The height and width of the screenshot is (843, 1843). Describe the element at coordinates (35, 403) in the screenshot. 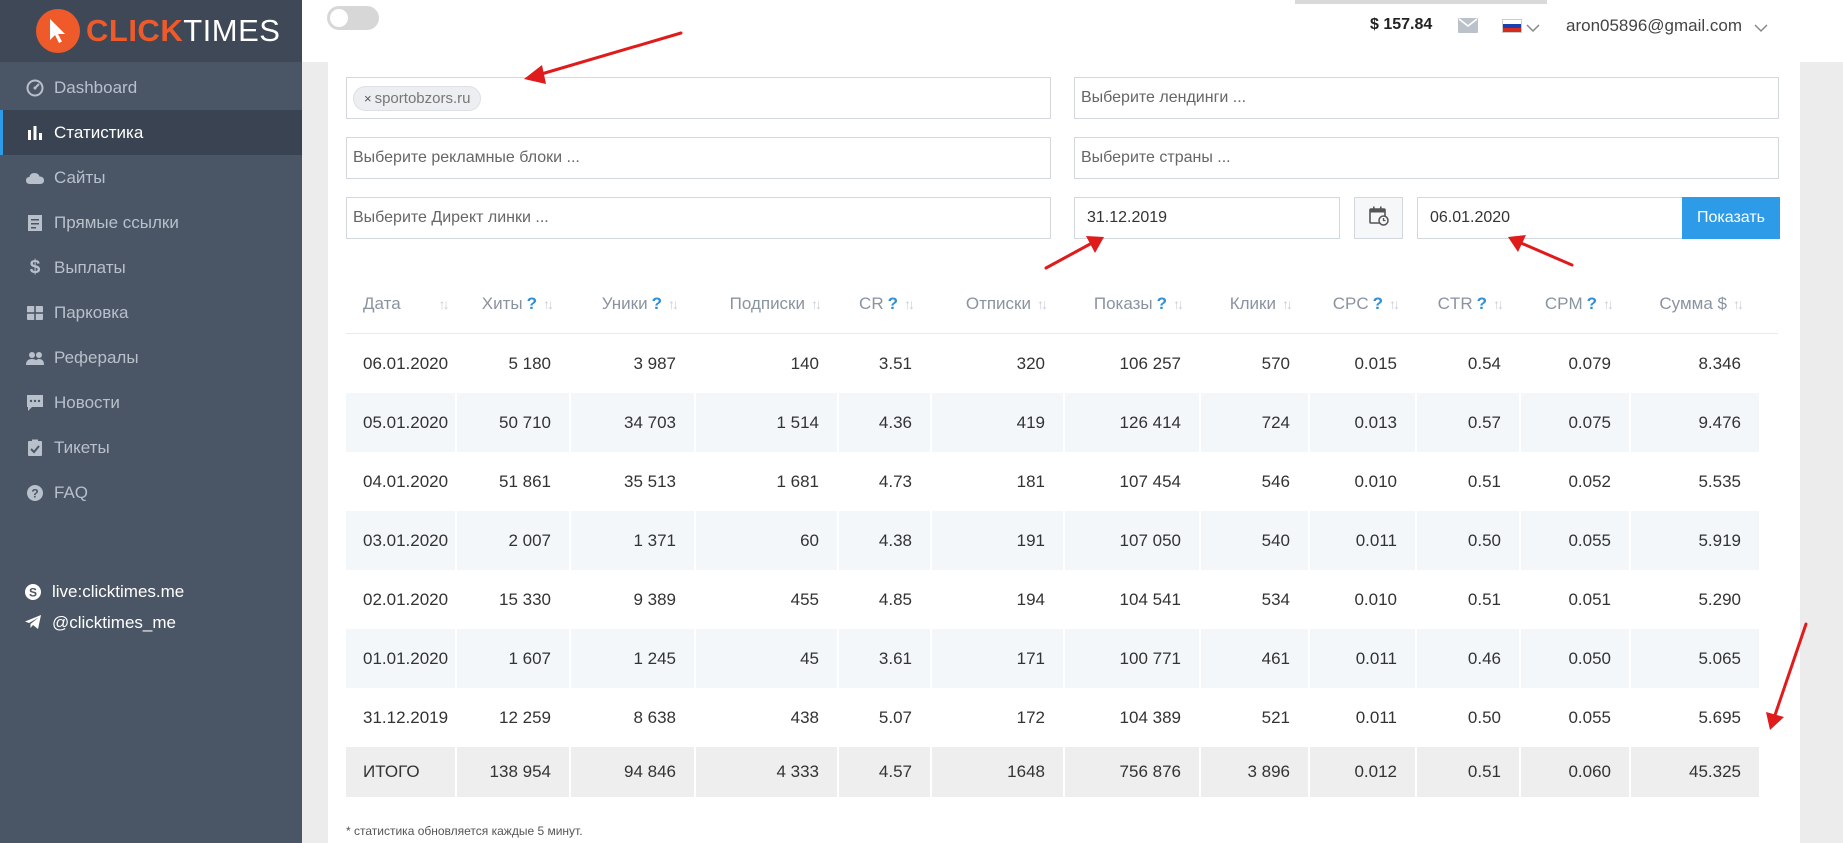

I see `comment-icon` at that location.